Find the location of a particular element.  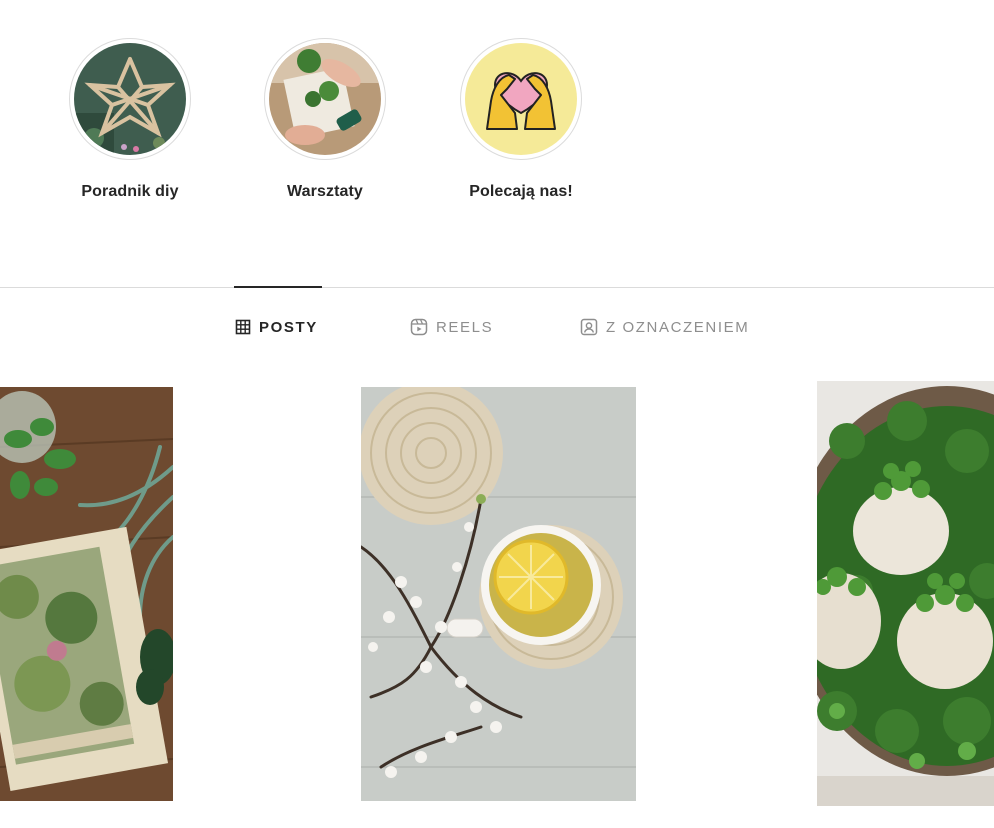

tagged-icon is located at coordinates (589, 327).